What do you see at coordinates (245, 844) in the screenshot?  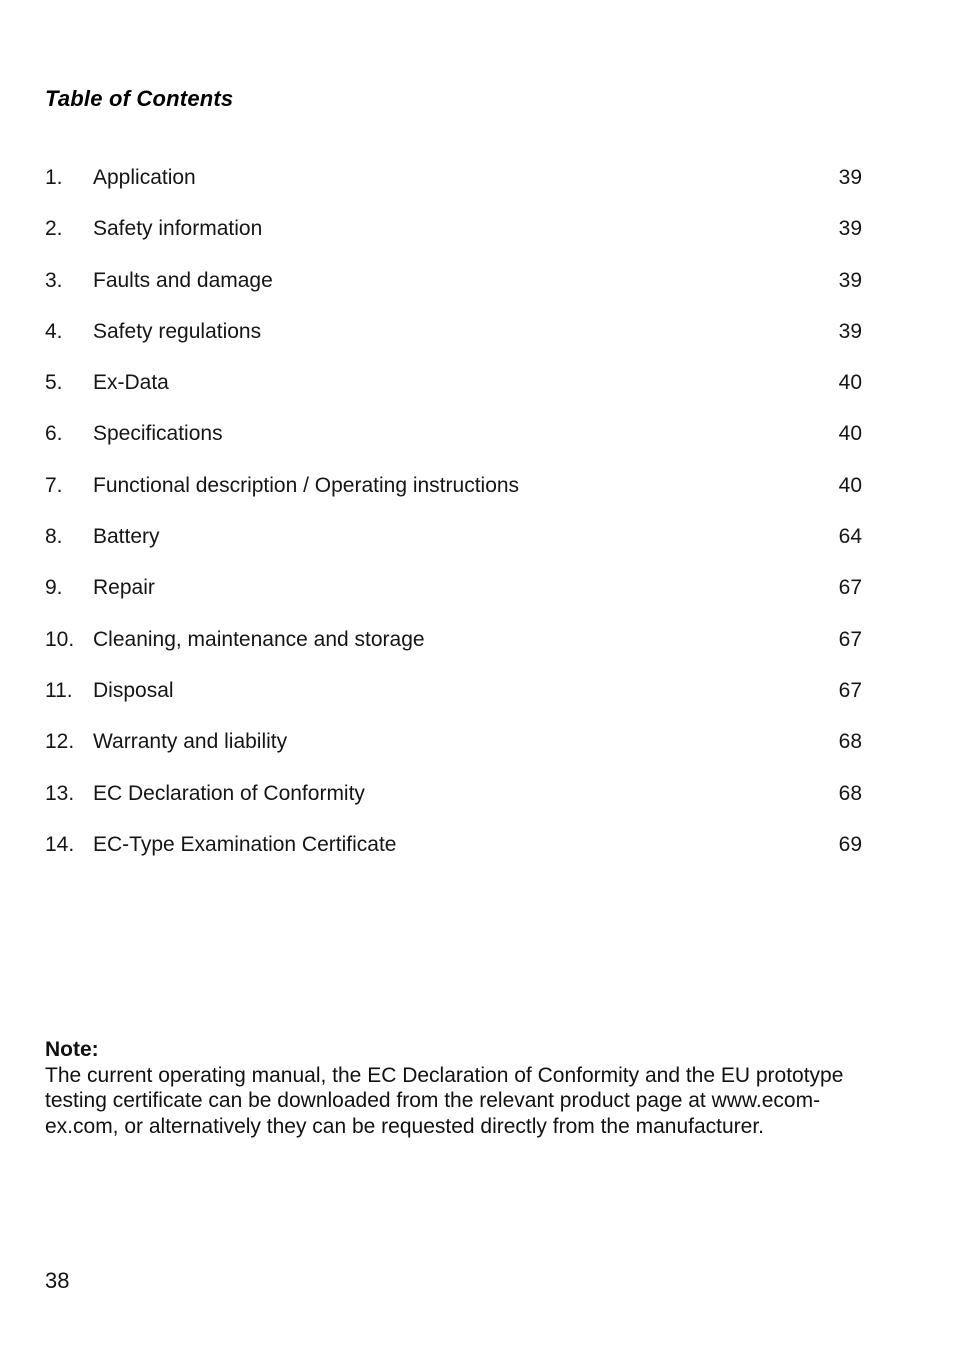 I see `toc-entry-label: EC-Type Examination Certificate` at bounding box center [245, 844].